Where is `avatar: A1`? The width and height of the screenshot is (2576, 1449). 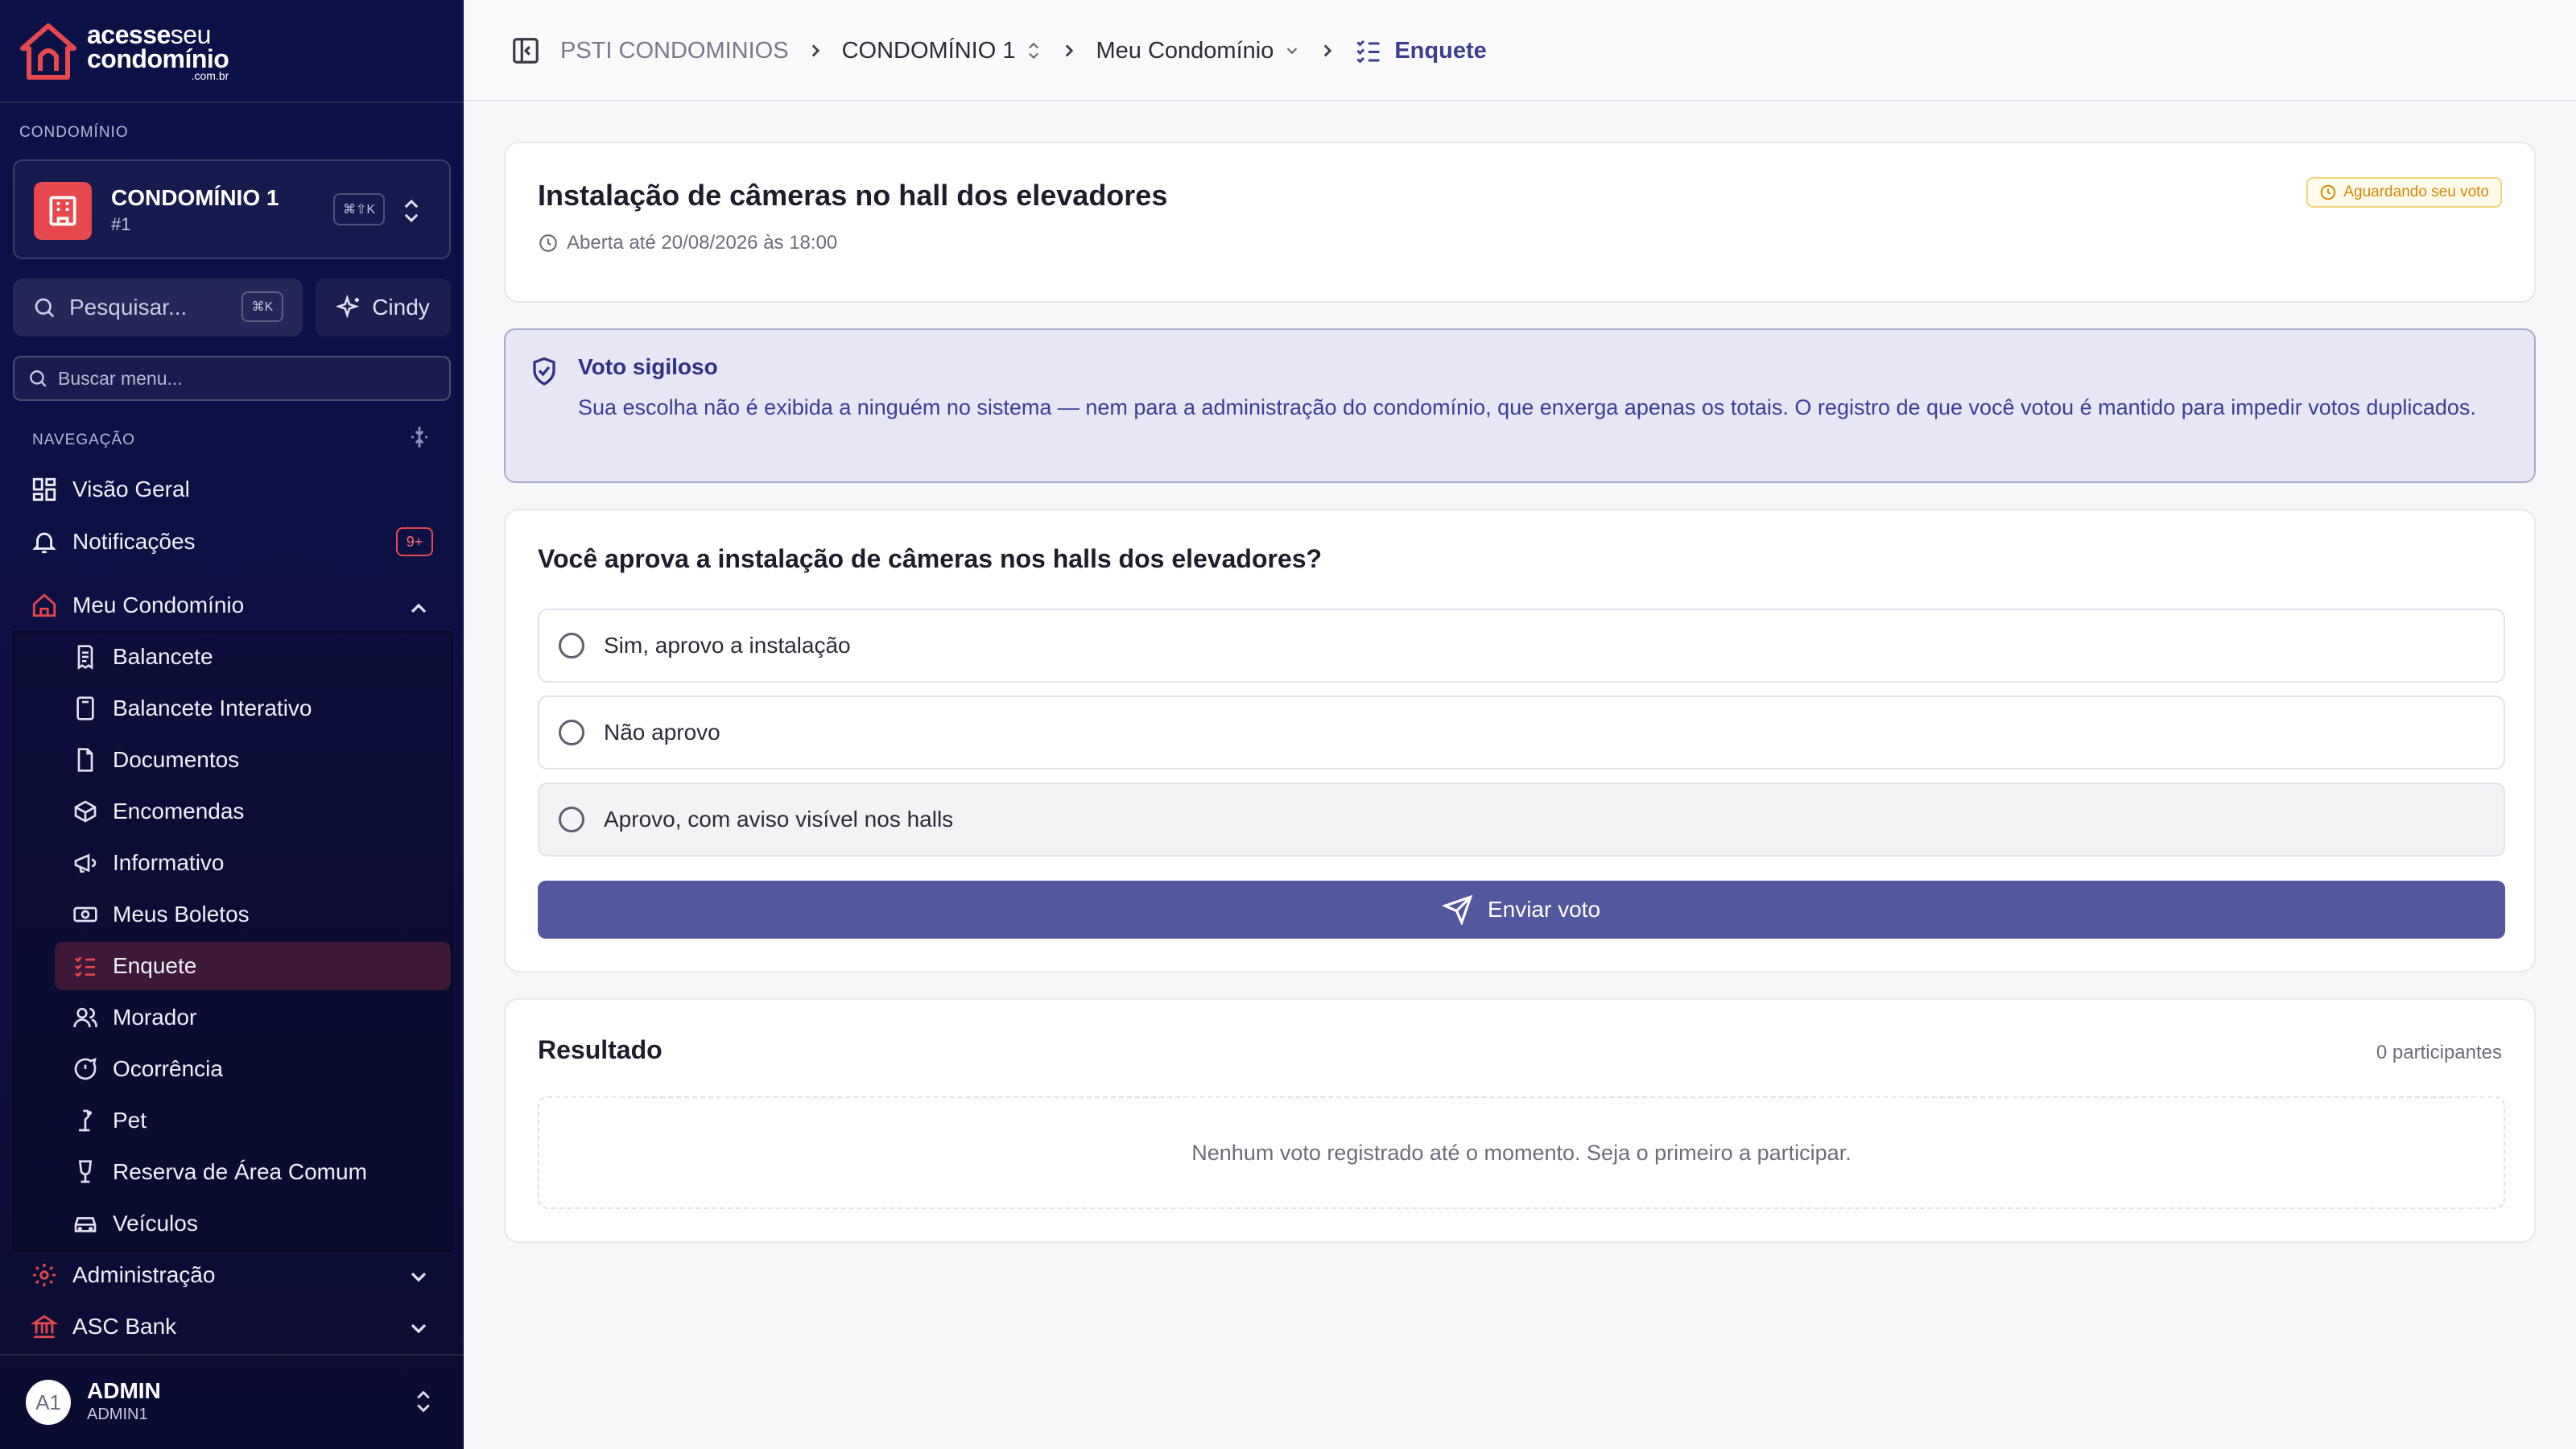
avatar: A1 is located at coordinates (48, 1402).